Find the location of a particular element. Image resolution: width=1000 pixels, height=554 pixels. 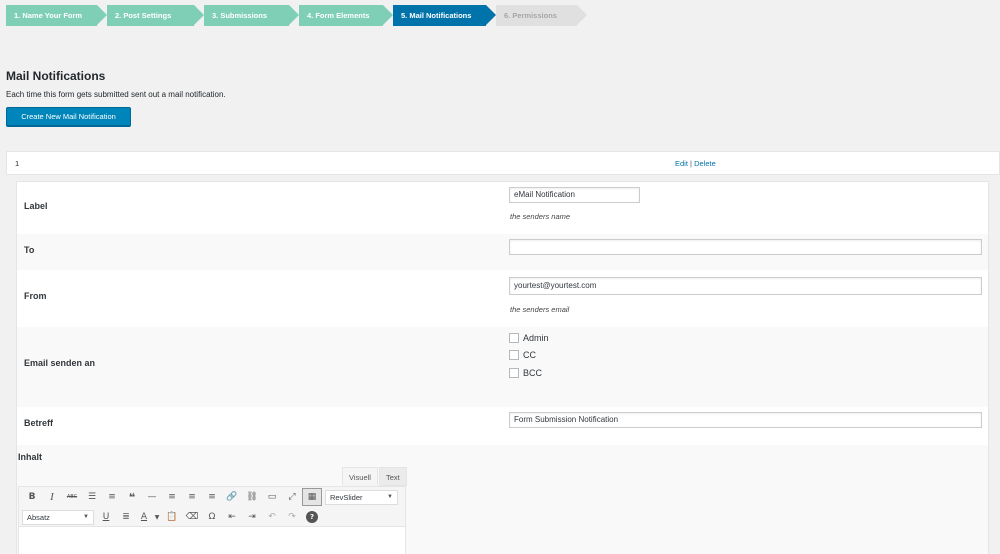

step-post-settings: 2. Post Settings is located at coordinates (155, 15).